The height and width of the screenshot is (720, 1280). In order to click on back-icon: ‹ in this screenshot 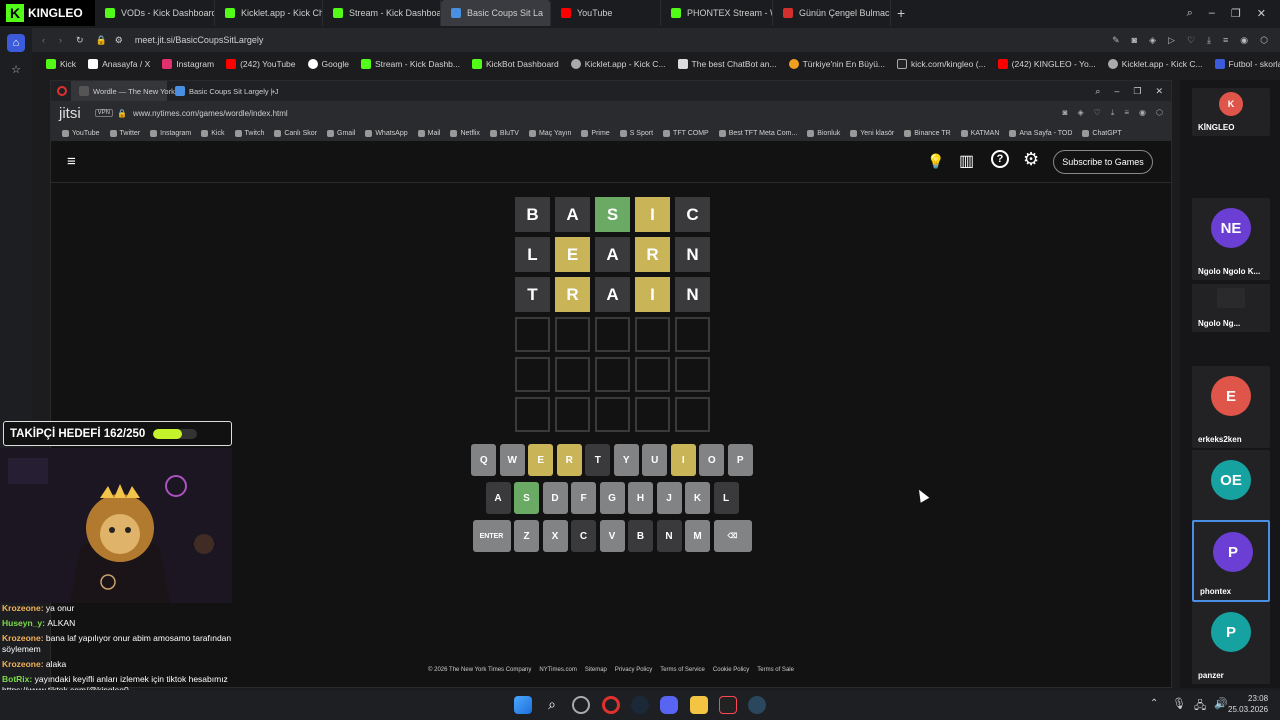, I will do `click(43, 40)`.